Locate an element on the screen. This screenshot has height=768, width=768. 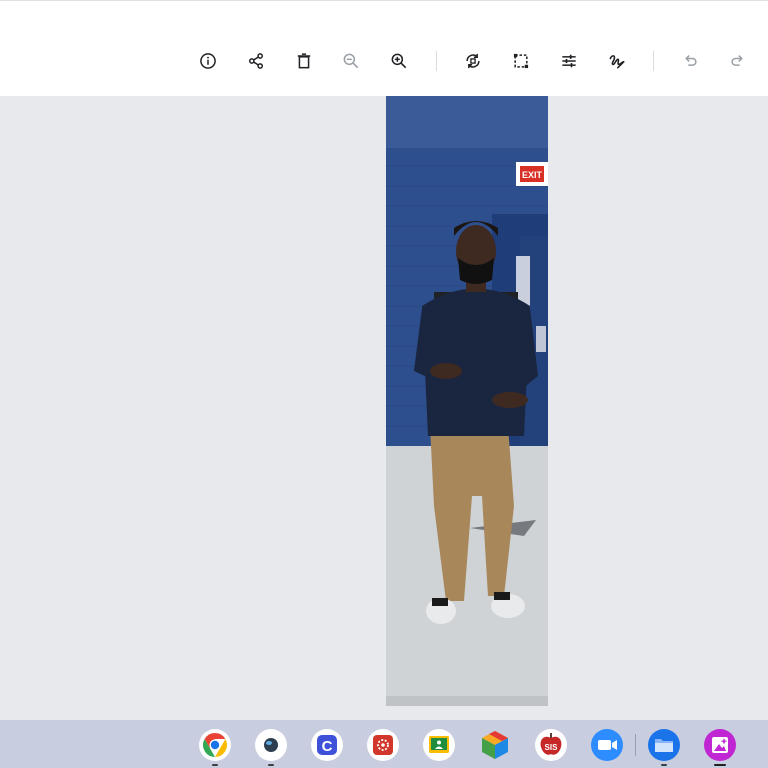
chrome-app is located at coordinates (215, 745).